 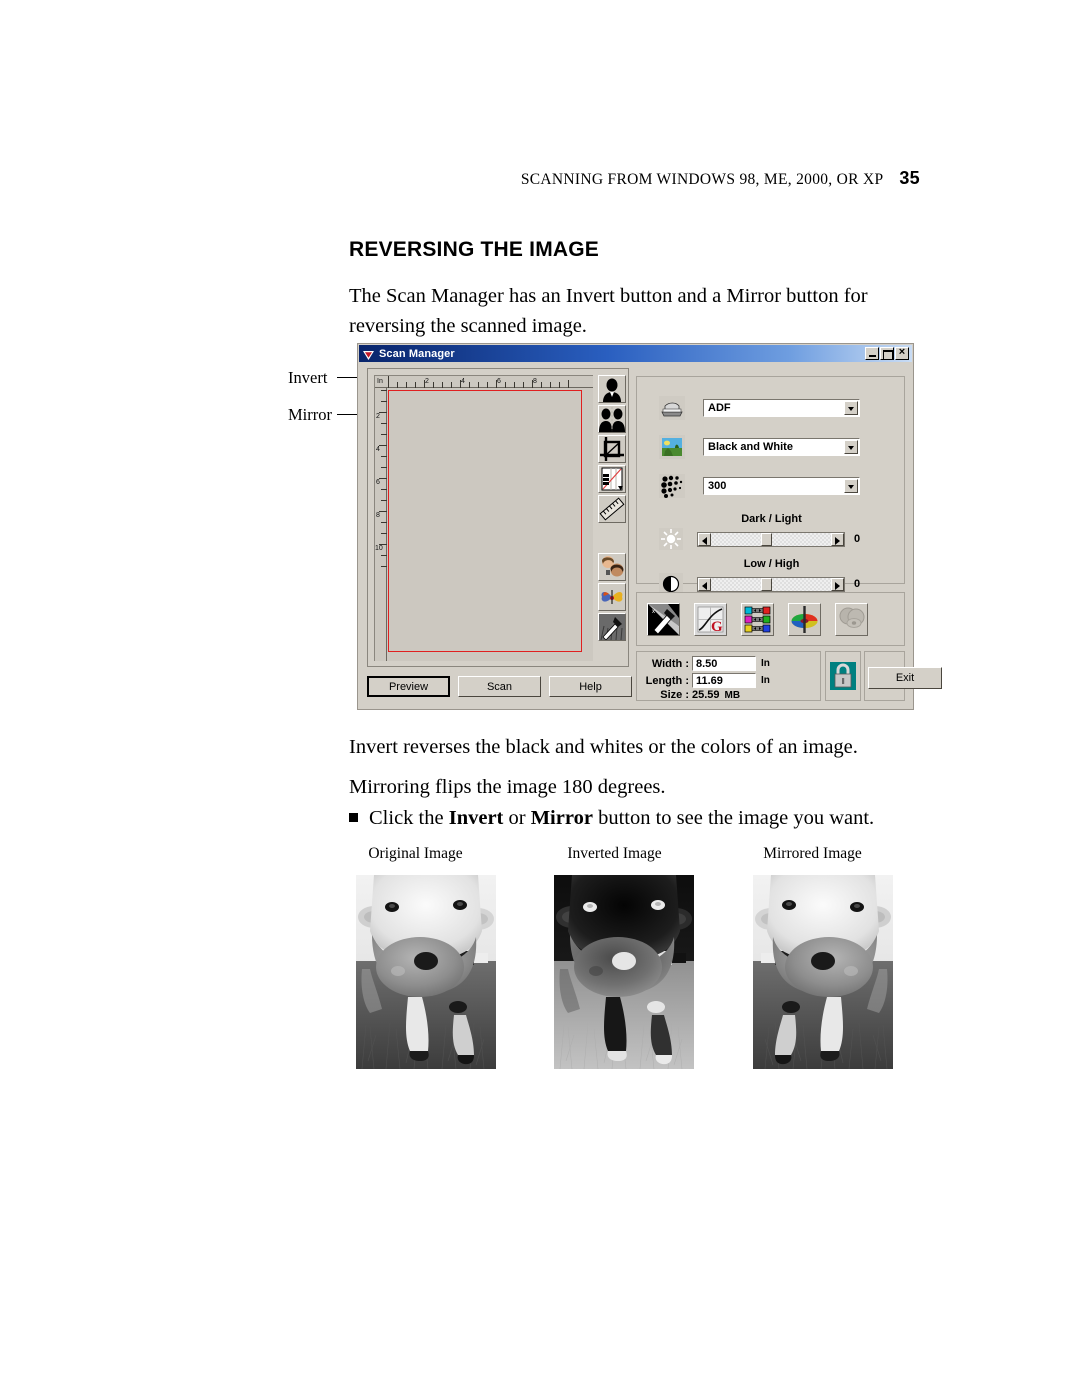 I want to click on size-label: Size :, so click(x=674, y=695).